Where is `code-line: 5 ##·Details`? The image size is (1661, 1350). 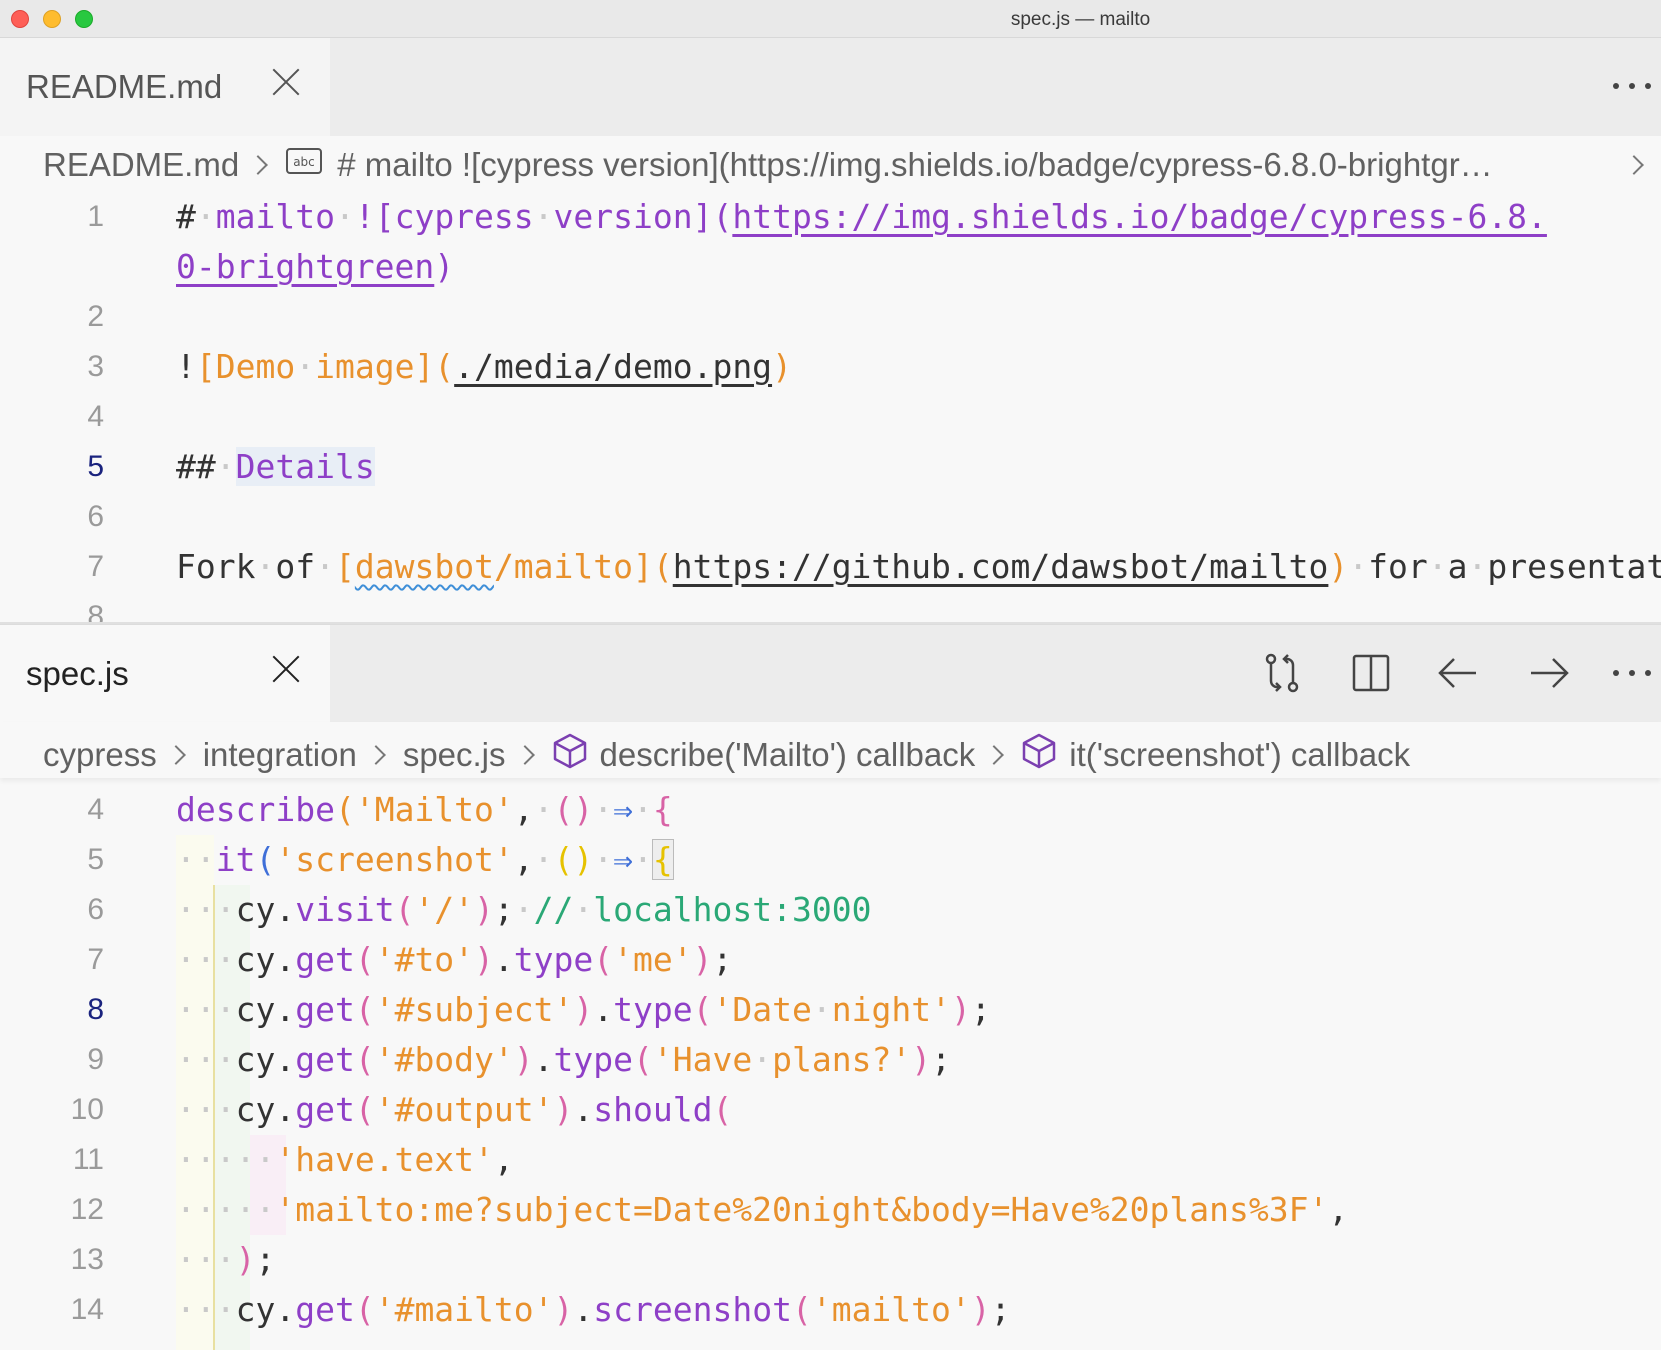 code-line: 5 ##·Details is located at coordinates (830, 467).